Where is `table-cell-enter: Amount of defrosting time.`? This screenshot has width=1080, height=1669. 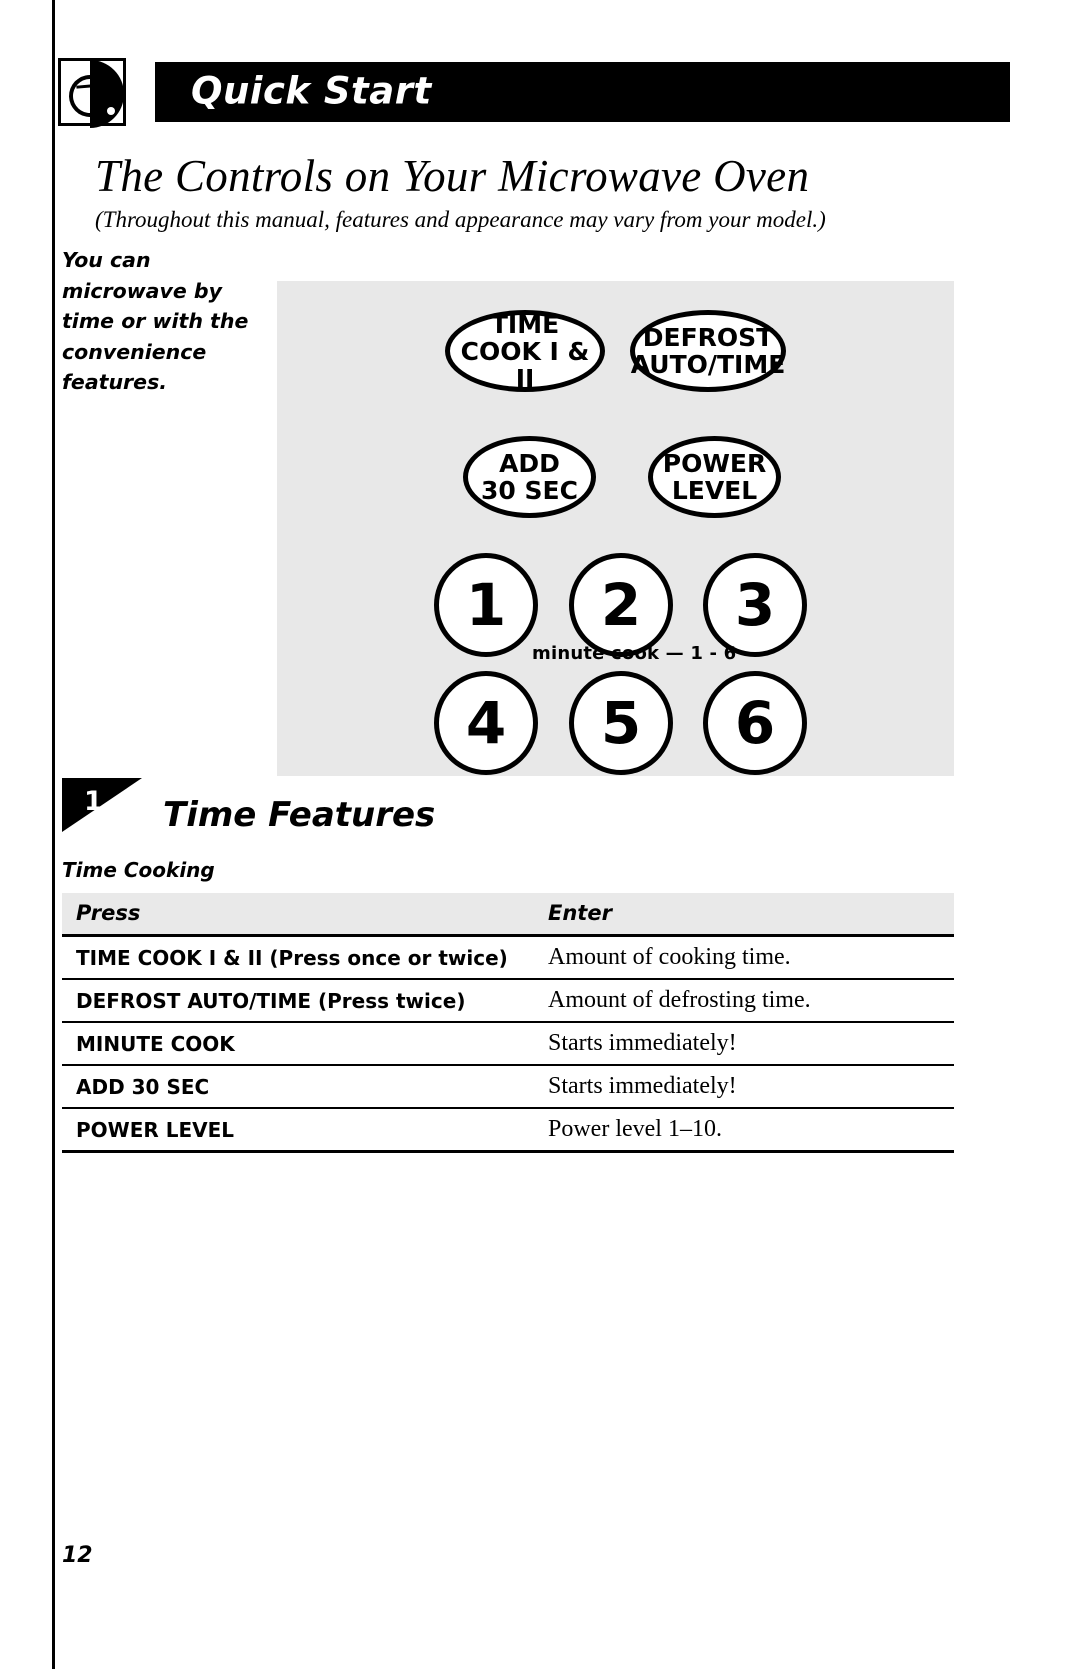 table-cell-enter: Amount of defrosting time. is located at coordinates (744, 1001).